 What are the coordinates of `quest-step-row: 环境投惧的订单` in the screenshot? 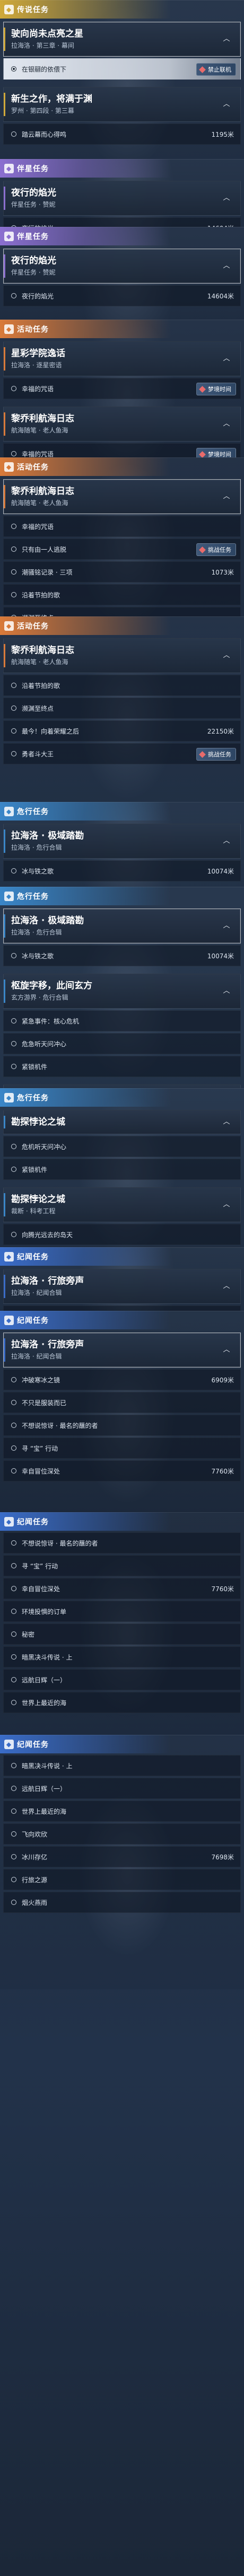 It's located at (122, 1611).